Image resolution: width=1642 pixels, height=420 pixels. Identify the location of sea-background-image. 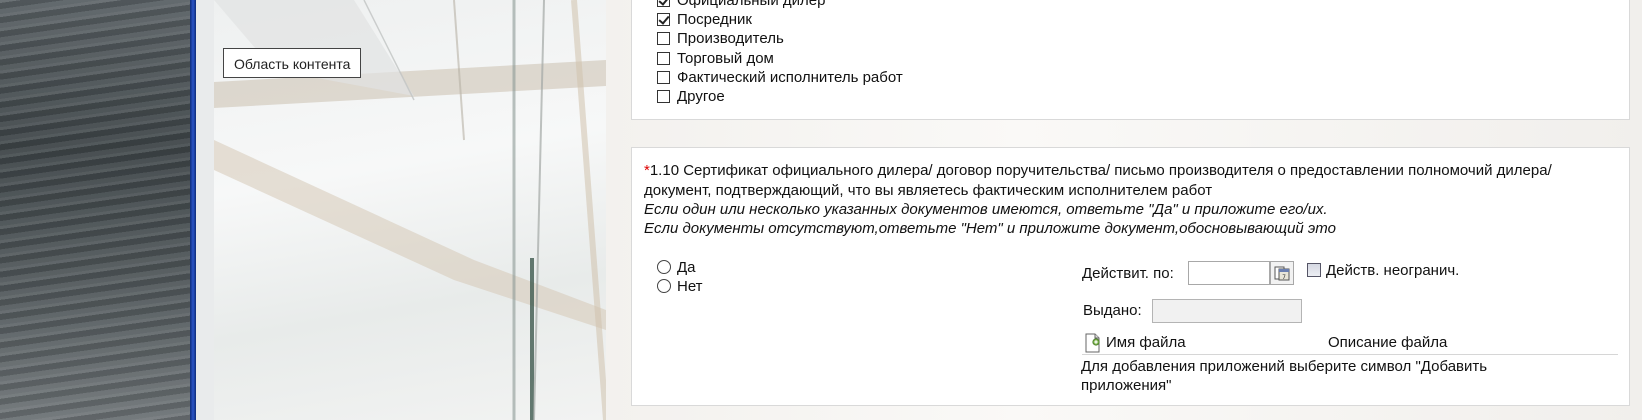
(96, 210).